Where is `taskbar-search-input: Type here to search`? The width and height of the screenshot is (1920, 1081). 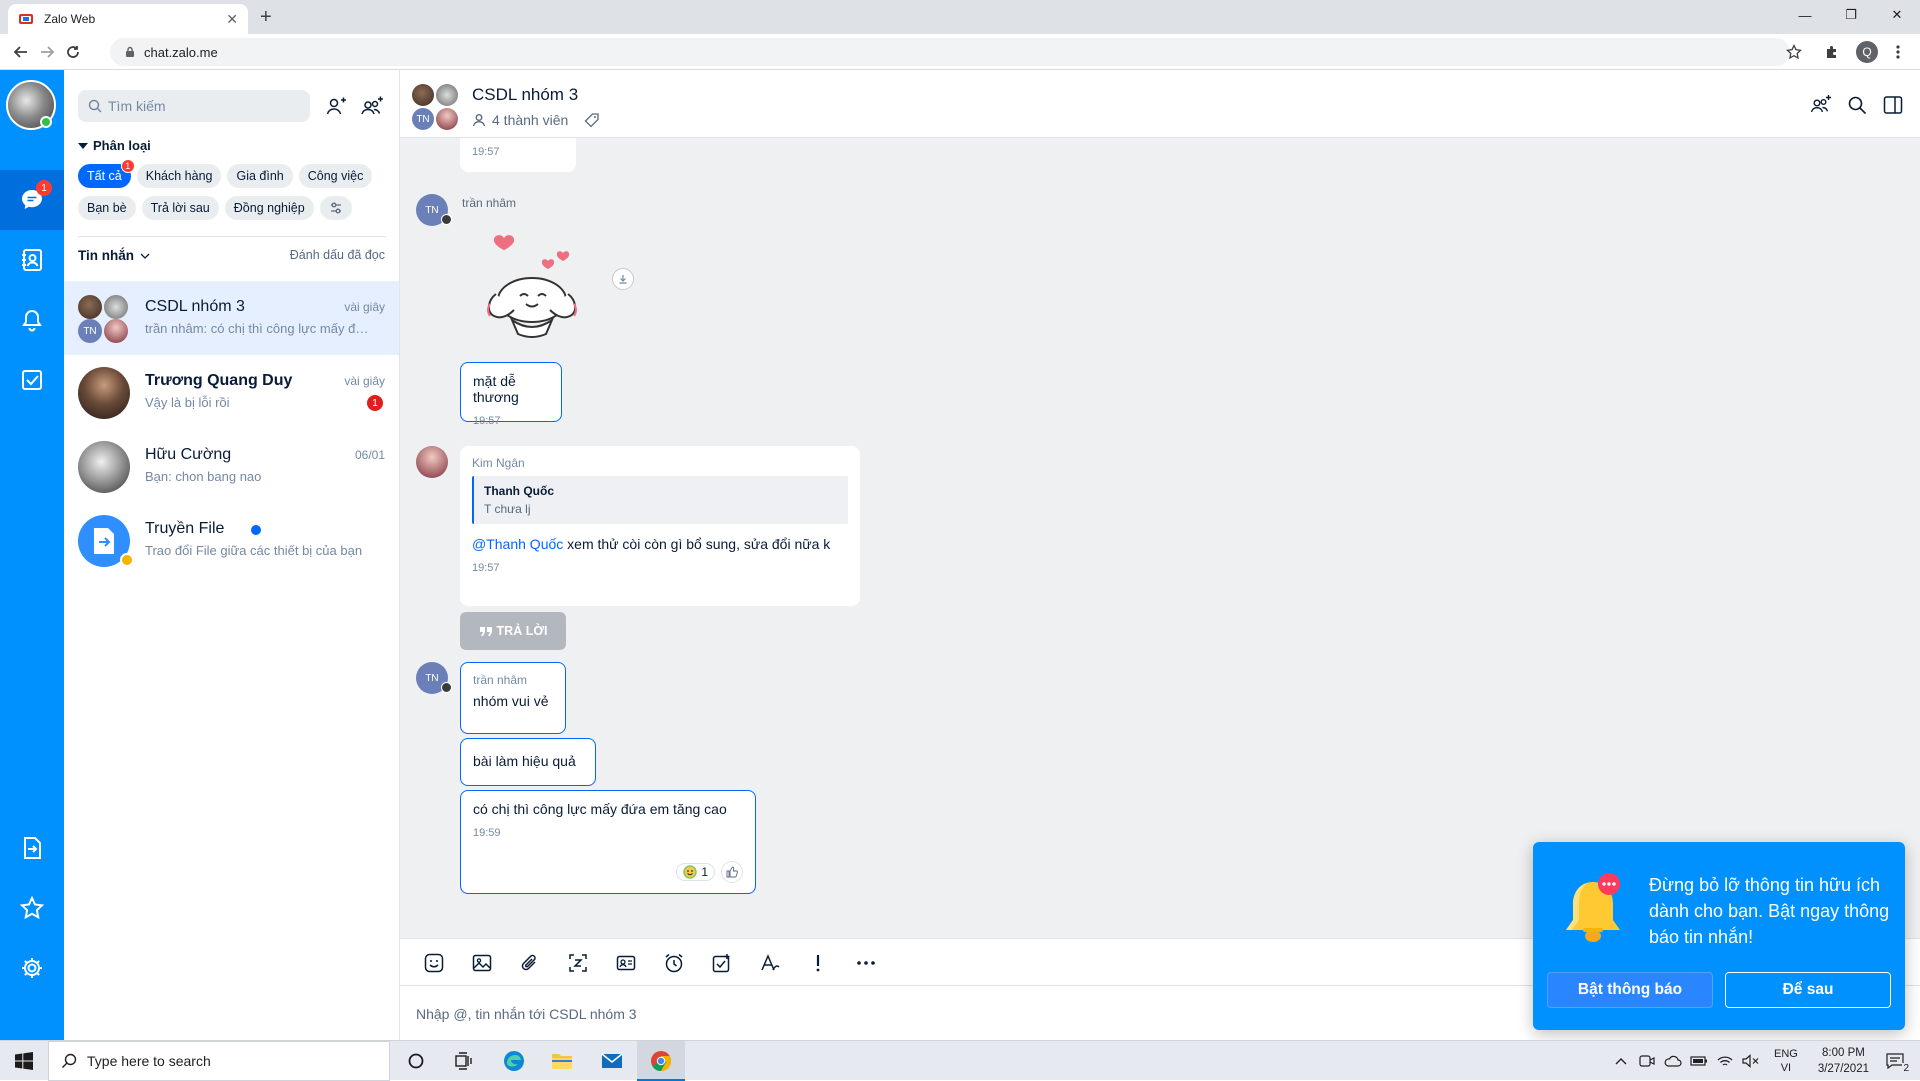 taskbar-search-input: Type here to search is located at coordinates (219, 1061).